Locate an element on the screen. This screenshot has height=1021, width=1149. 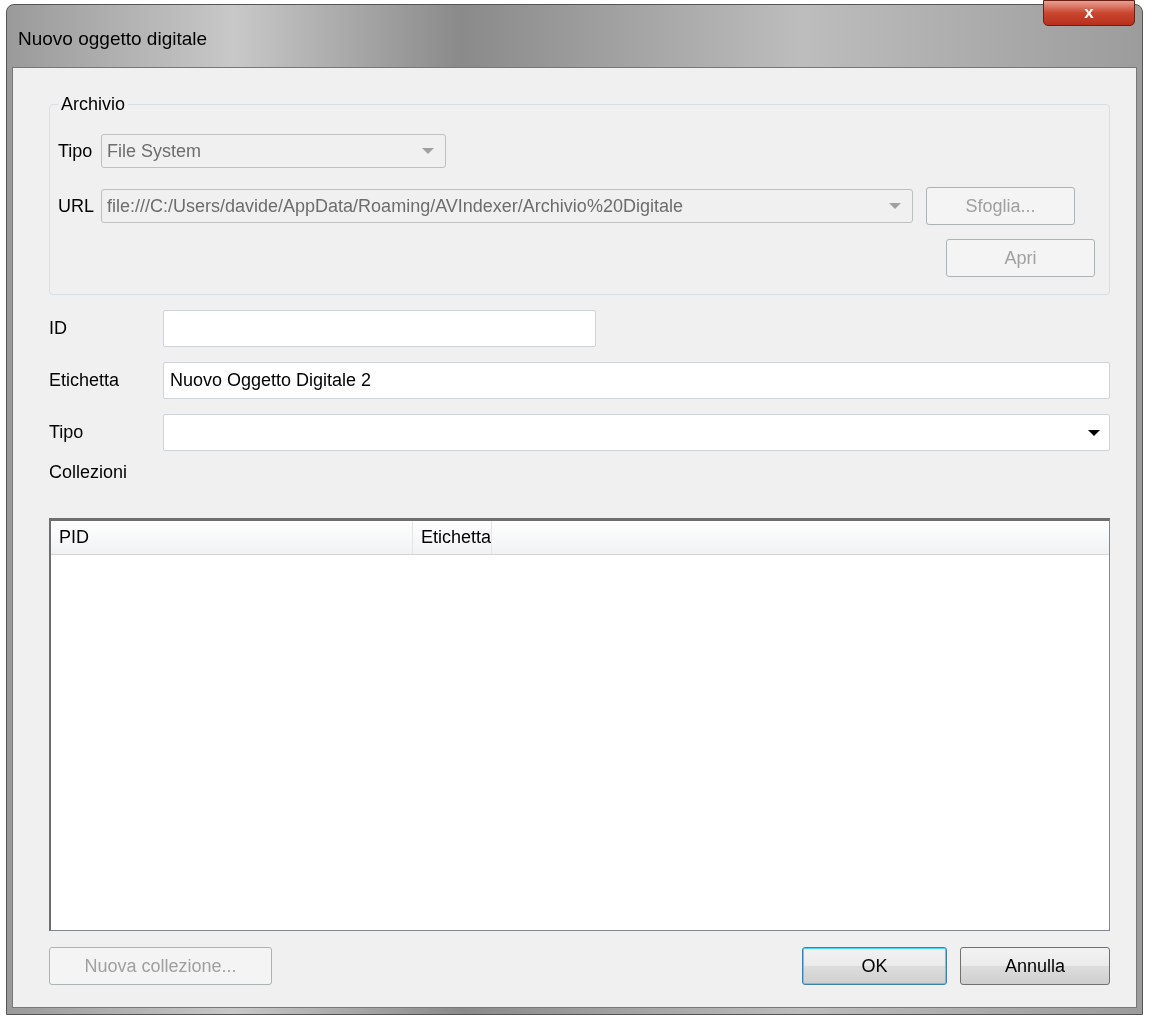
window-title: Nuovo oggetto digitale is located at coordinates (112, 38).